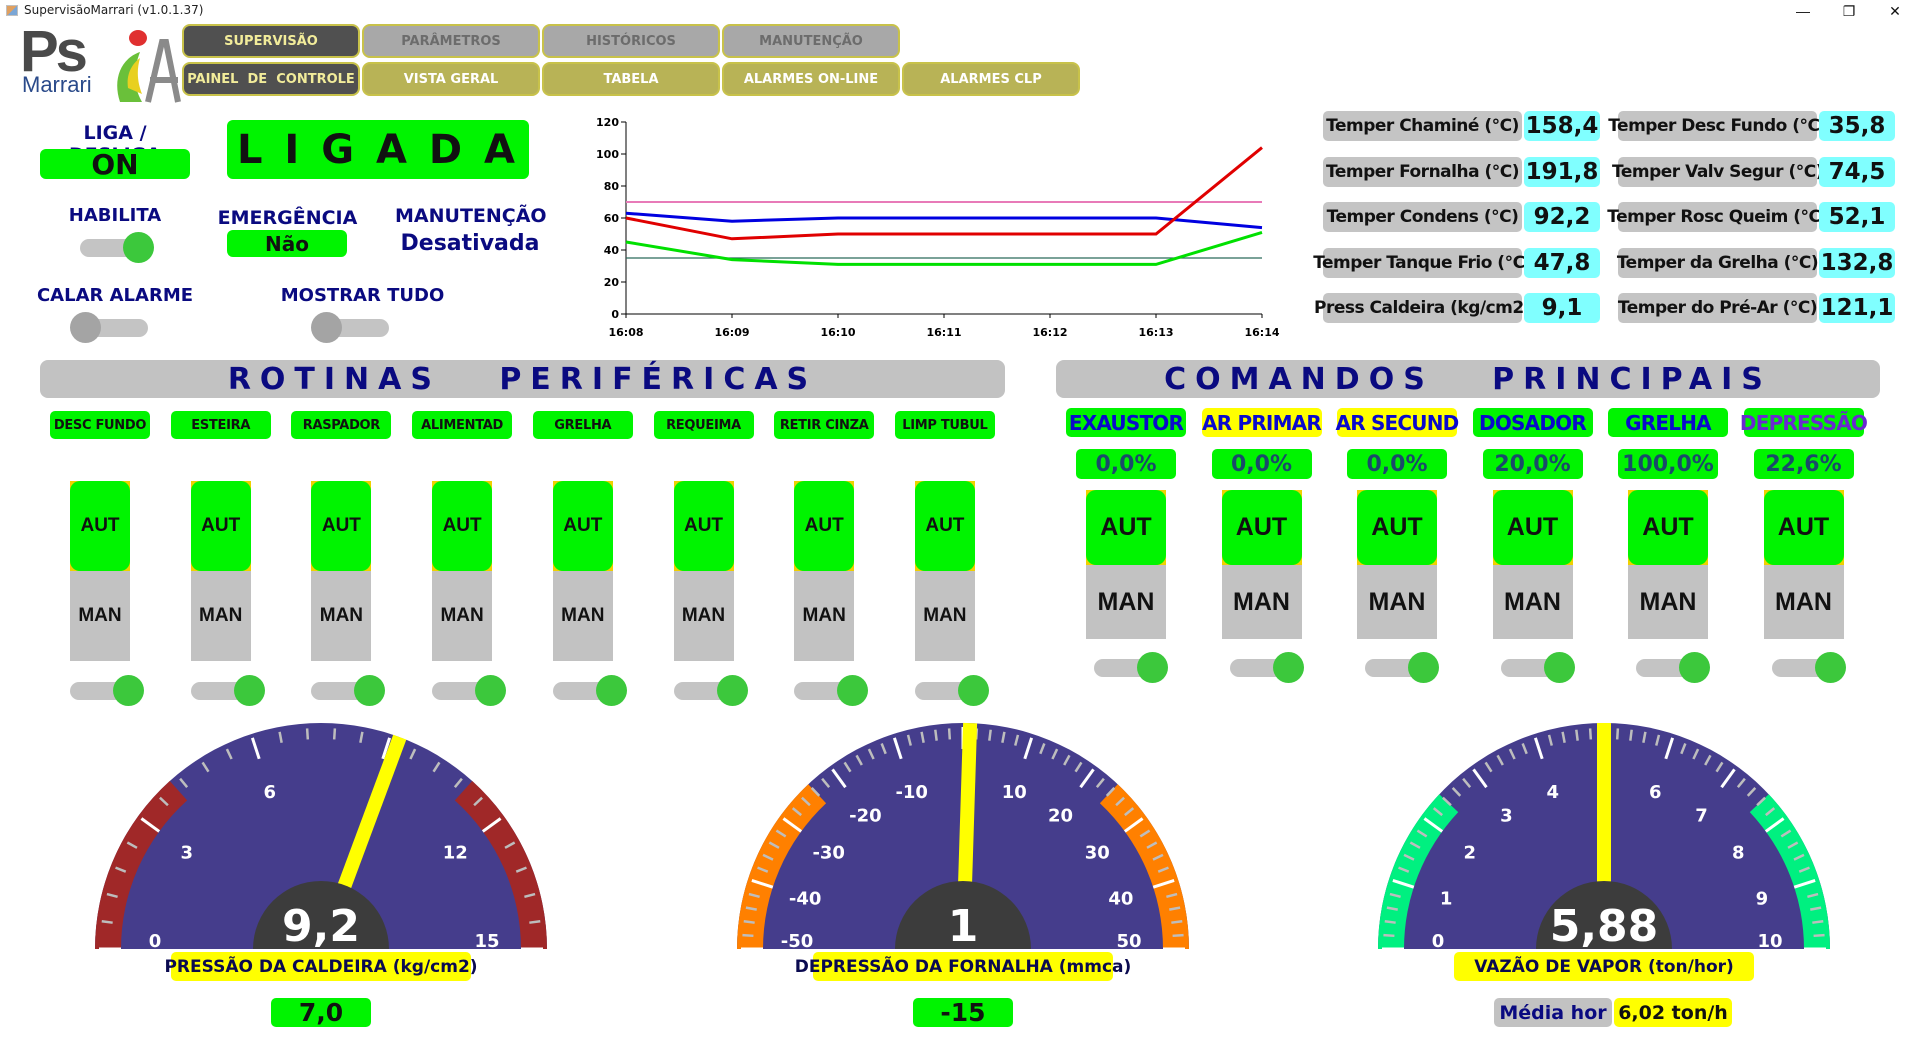  I want to click on restore-icon: ❐, so click(1849, 10).